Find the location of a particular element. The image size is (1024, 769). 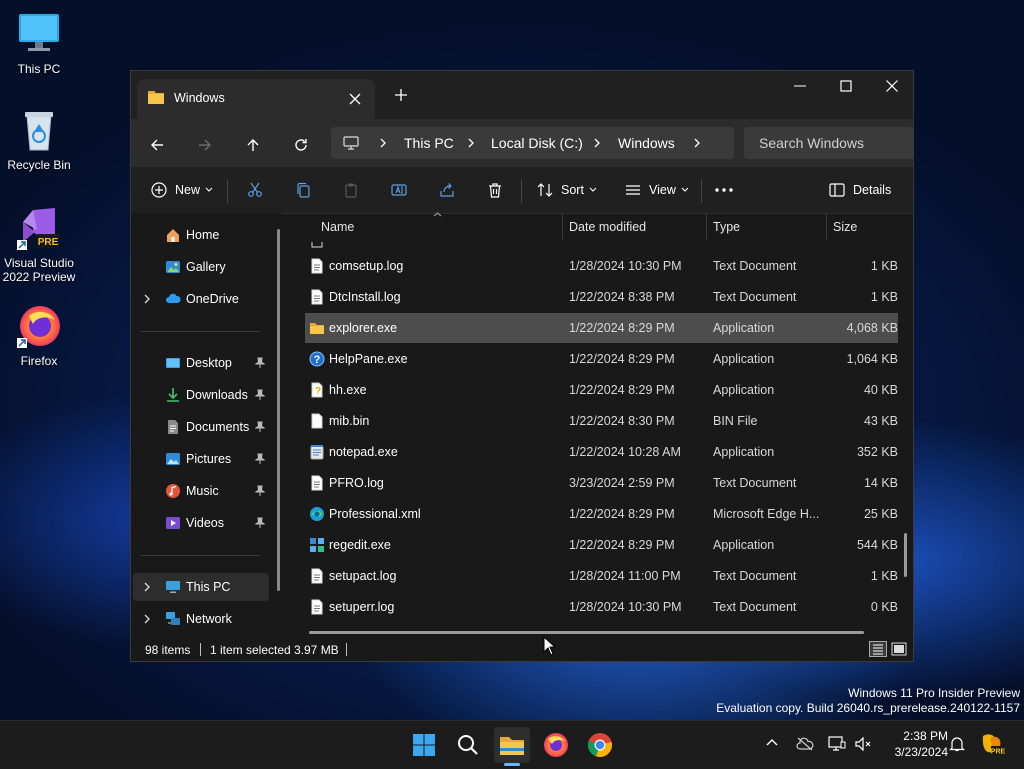

sidebar-item-onedrive: OneDrive is located at coordinates (201, 299).